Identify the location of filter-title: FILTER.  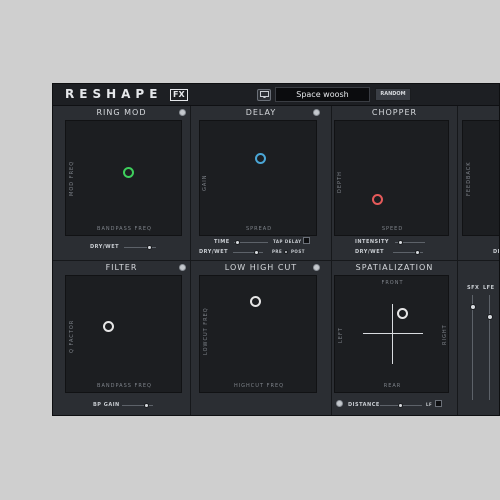
(121, 267).